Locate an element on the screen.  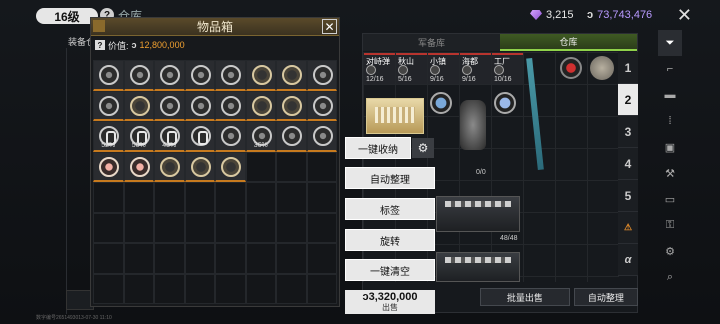
ammo-tag: 海都 9/16 is located at coordinates (475, 68).